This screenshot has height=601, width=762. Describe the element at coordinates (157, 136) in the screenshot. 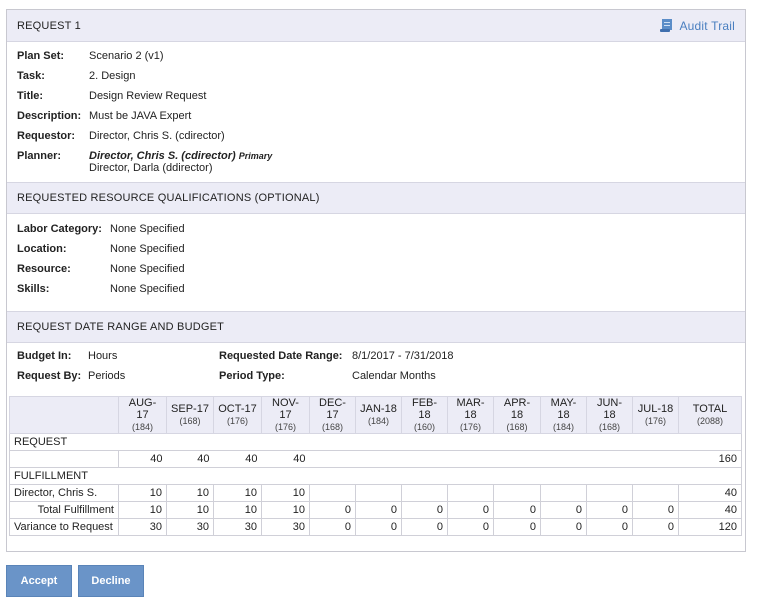

I see `field-value: Director, Chris S. (cdirector)` at that location.